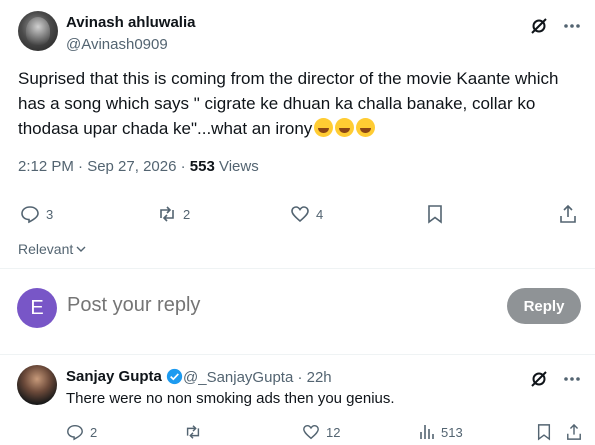 The height and width of the screenshot is (445, 595). I want to click on reply-reply-count: 2, so click(94, 432).